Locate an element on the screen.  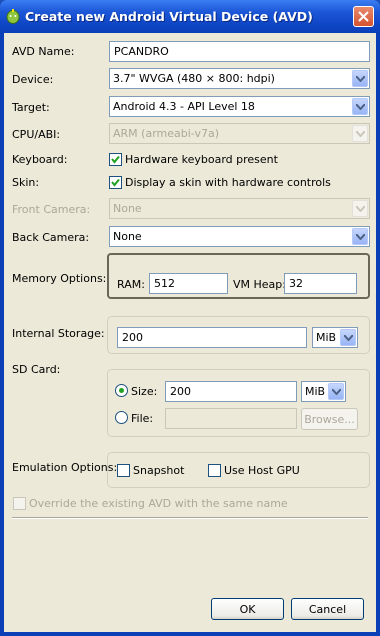
target-label: Target: is located at coordinates (31, 107).